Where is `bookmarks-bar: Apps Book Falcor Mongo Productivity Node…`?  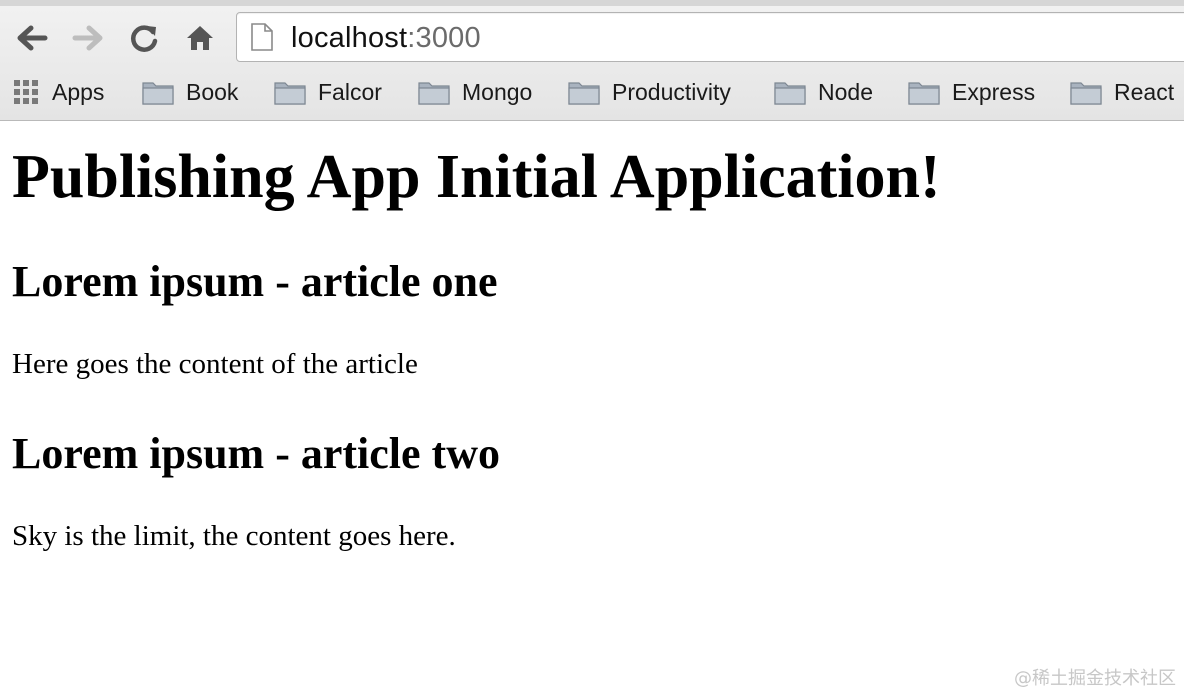 bookmarks-bar: Apps Book Falcor Mongo Productivity Node… is located at coordinates (592, 92).